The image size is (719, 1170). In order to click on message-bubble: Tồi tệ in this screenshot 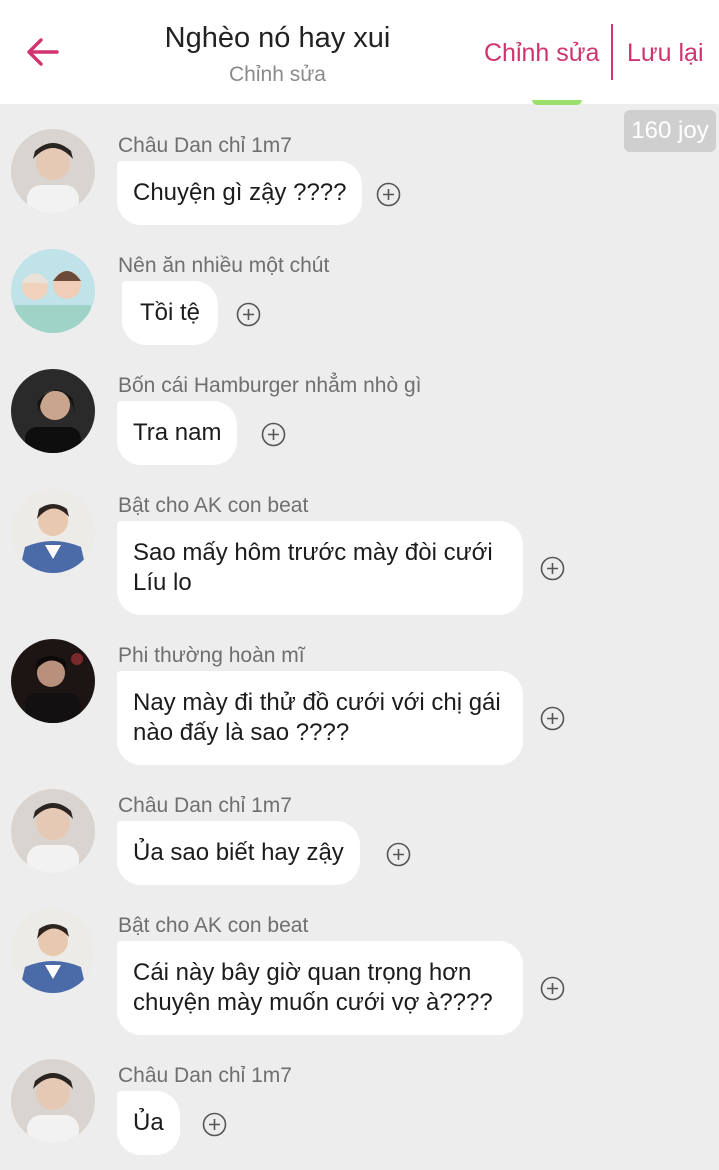, I will do `click(170, 313)`.